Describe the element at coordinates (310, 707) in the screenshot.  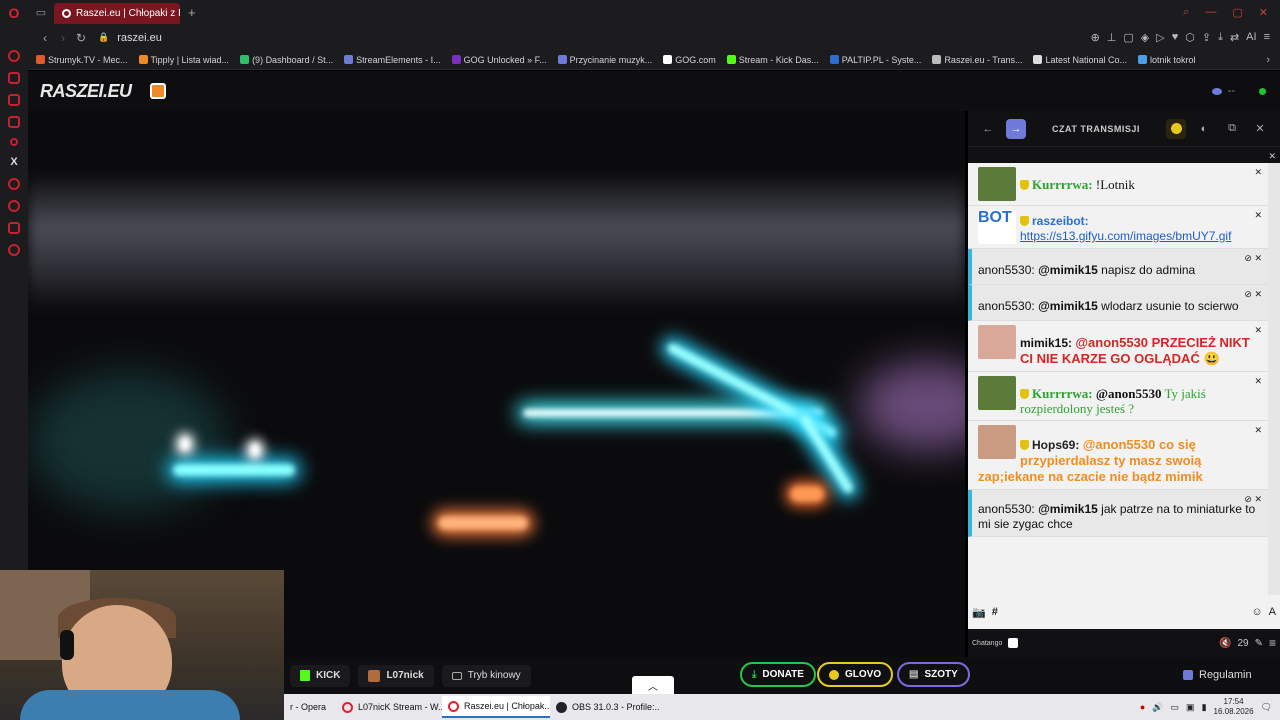
I see `taskbar-item-opera: r - Opera` at that location.